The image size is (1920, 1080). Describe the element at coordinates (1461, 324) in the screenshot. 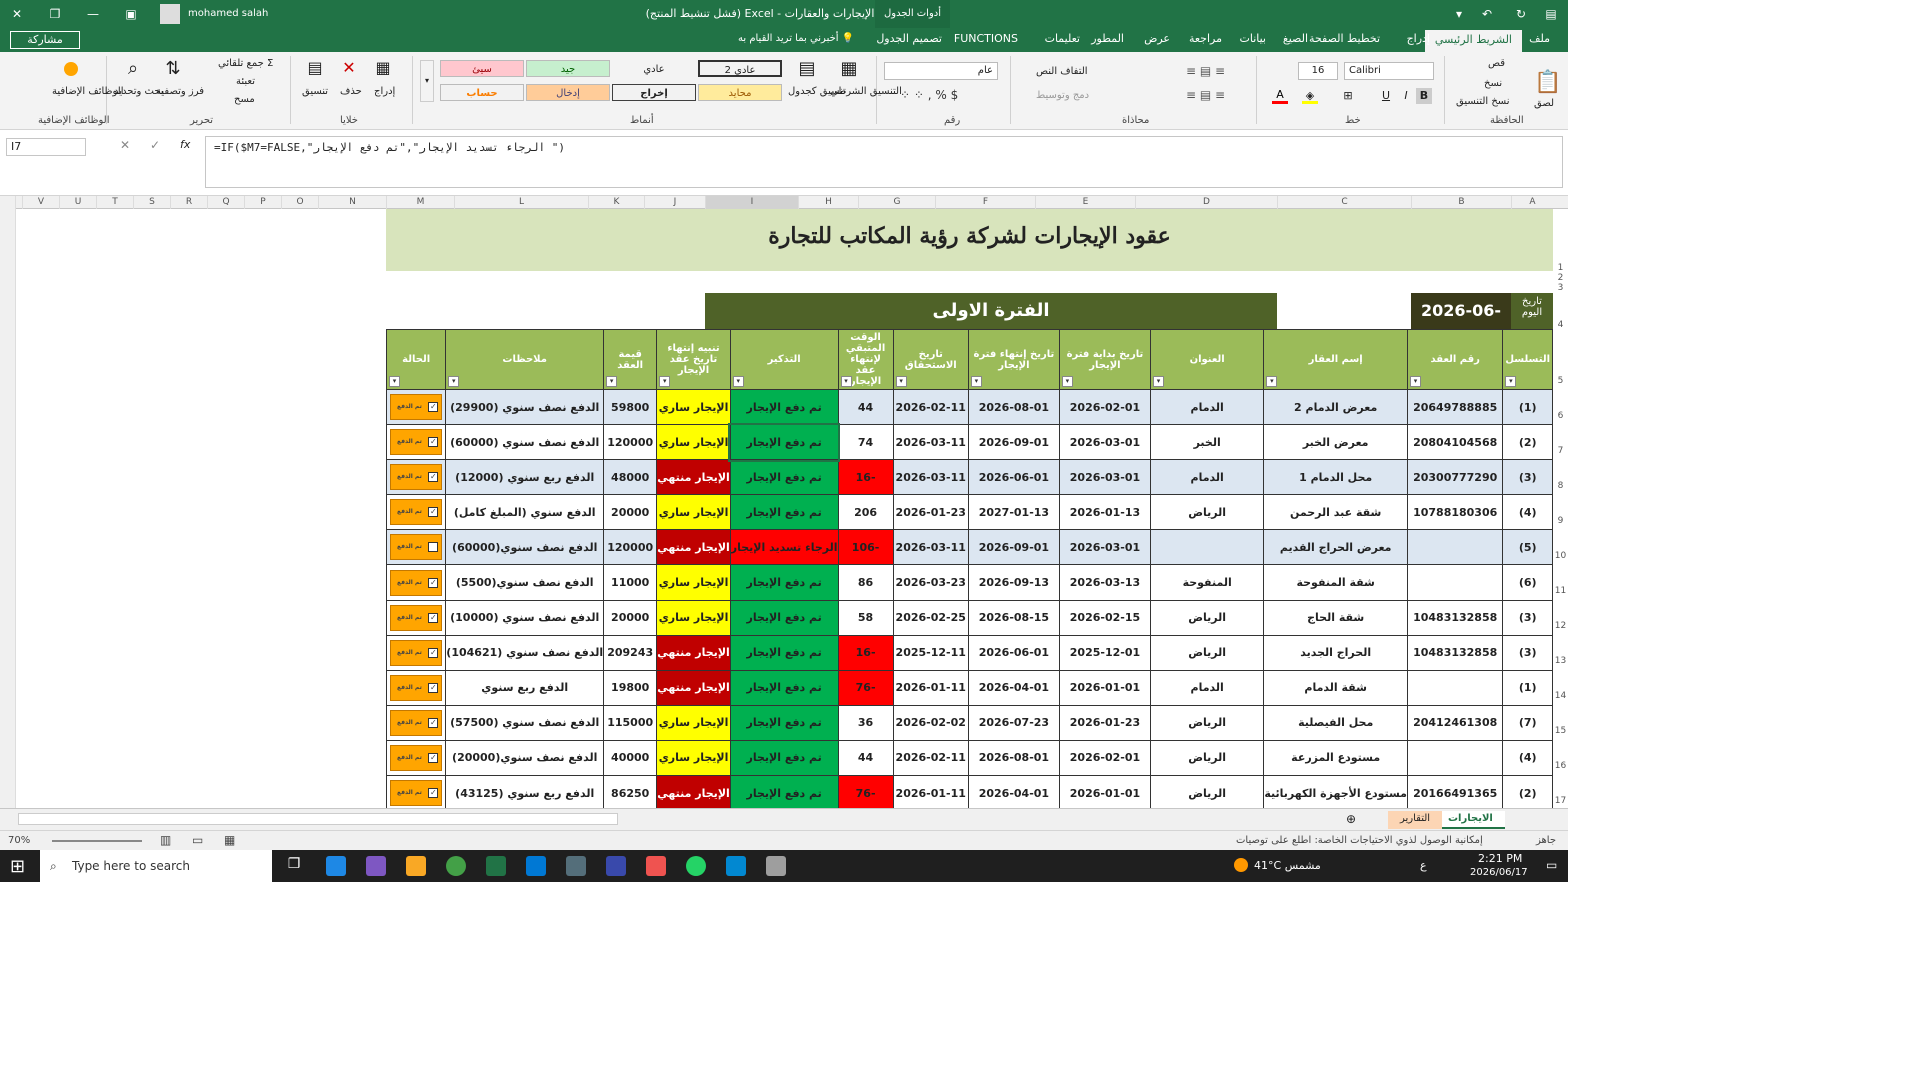

I see `today-value: 2026-06-17` at that location.